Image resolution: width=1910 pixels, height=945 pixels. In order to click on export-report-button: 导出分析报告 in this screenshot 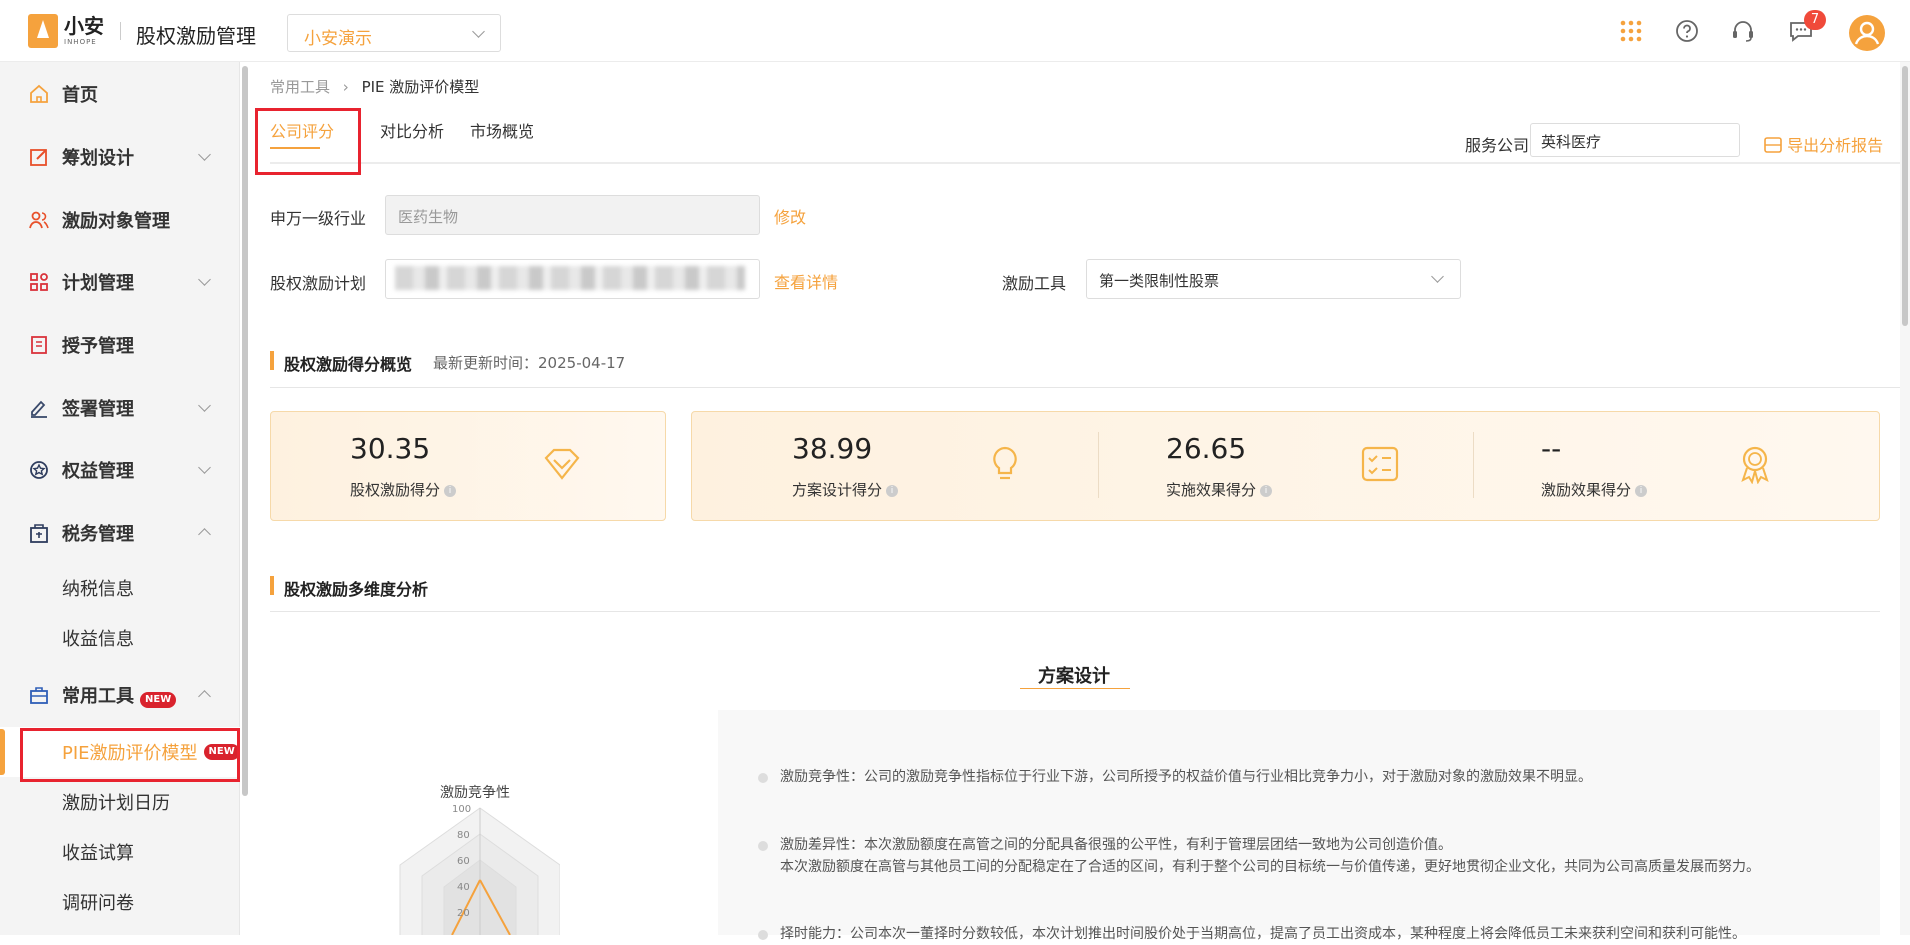, I will do `click(1823, 144)`.